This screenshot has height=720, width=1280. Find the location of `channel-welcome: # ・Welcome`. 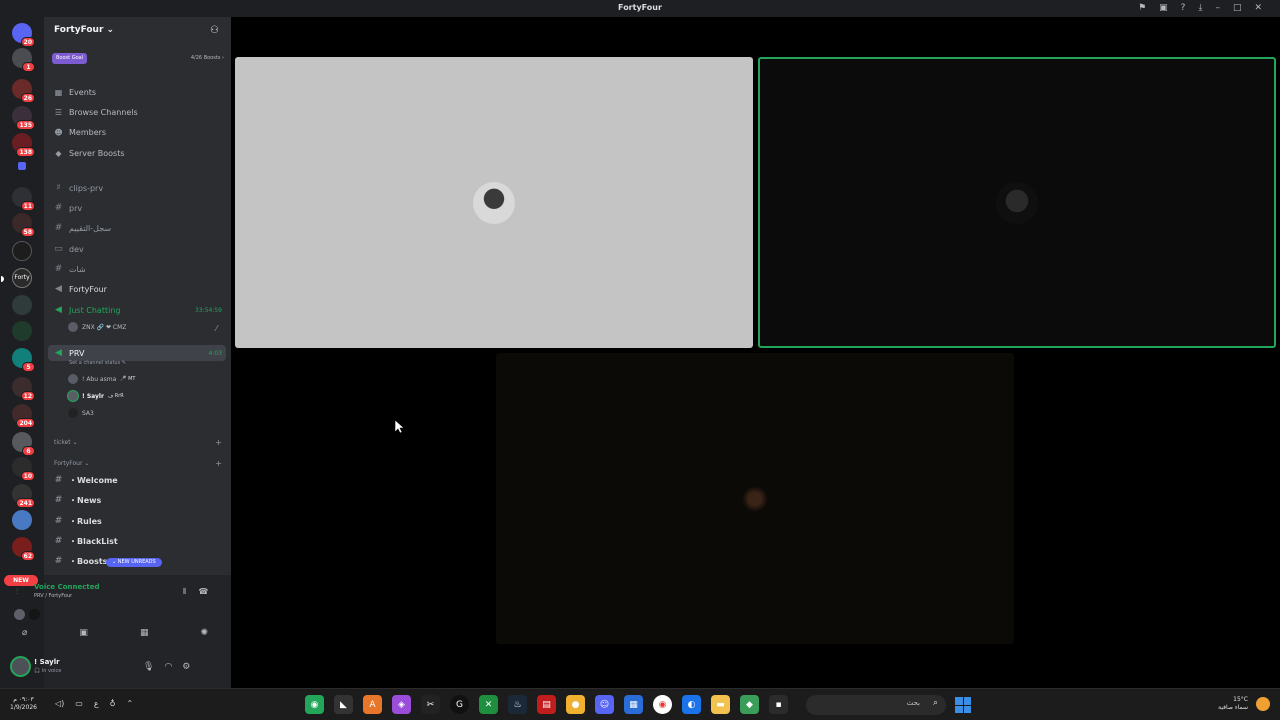

channel-welcome: # ・Welcome is located at coordinates (140, 480).